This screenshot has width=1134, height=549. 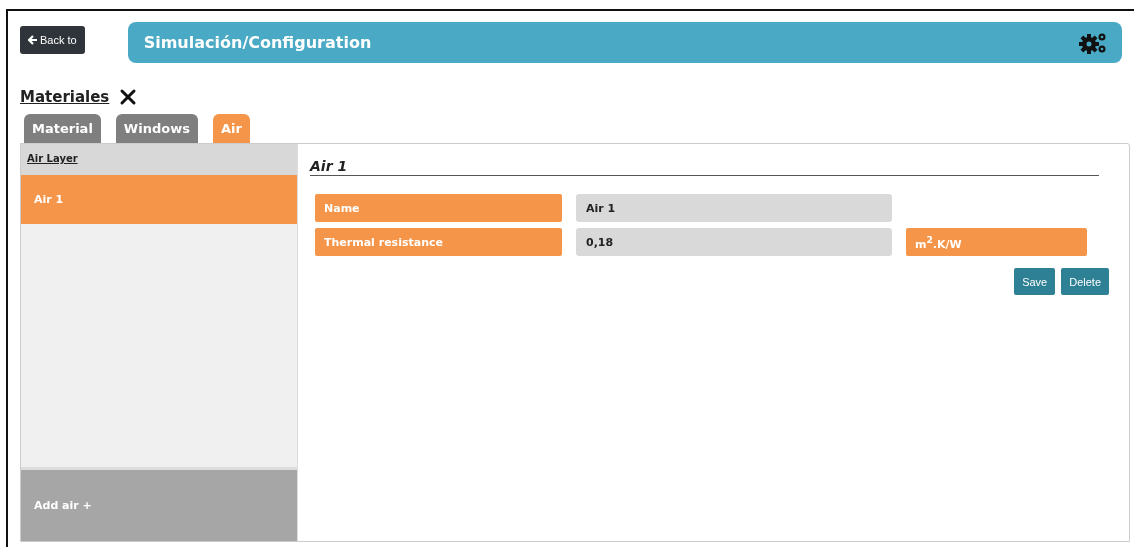 I want to click on field-label: Thermal resistance, so click(x=438, y=242).